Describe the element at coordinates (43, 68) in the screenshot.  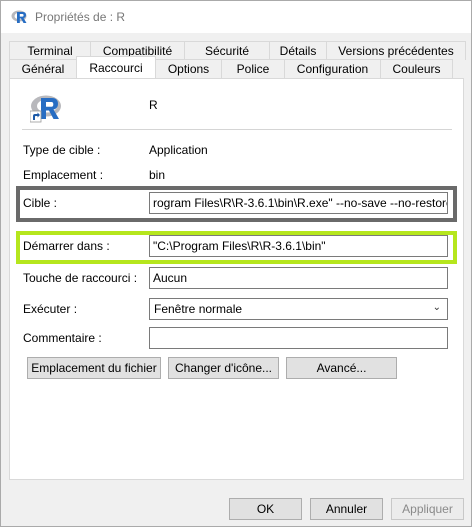
I see `tab-general: Général` at that location.